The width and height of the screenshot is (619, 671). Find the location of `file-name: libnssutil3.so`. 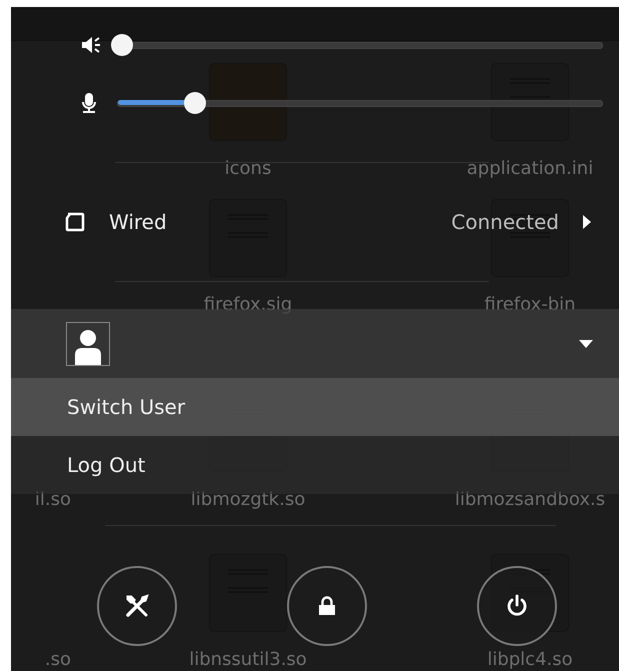

file-name: libnssutil3.so is located at coordinates (248, 660).